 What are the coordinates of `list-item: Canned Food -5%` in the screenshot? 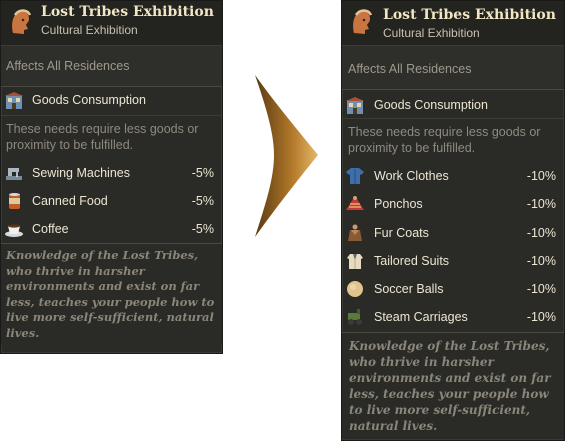 It's located at (111, 201).